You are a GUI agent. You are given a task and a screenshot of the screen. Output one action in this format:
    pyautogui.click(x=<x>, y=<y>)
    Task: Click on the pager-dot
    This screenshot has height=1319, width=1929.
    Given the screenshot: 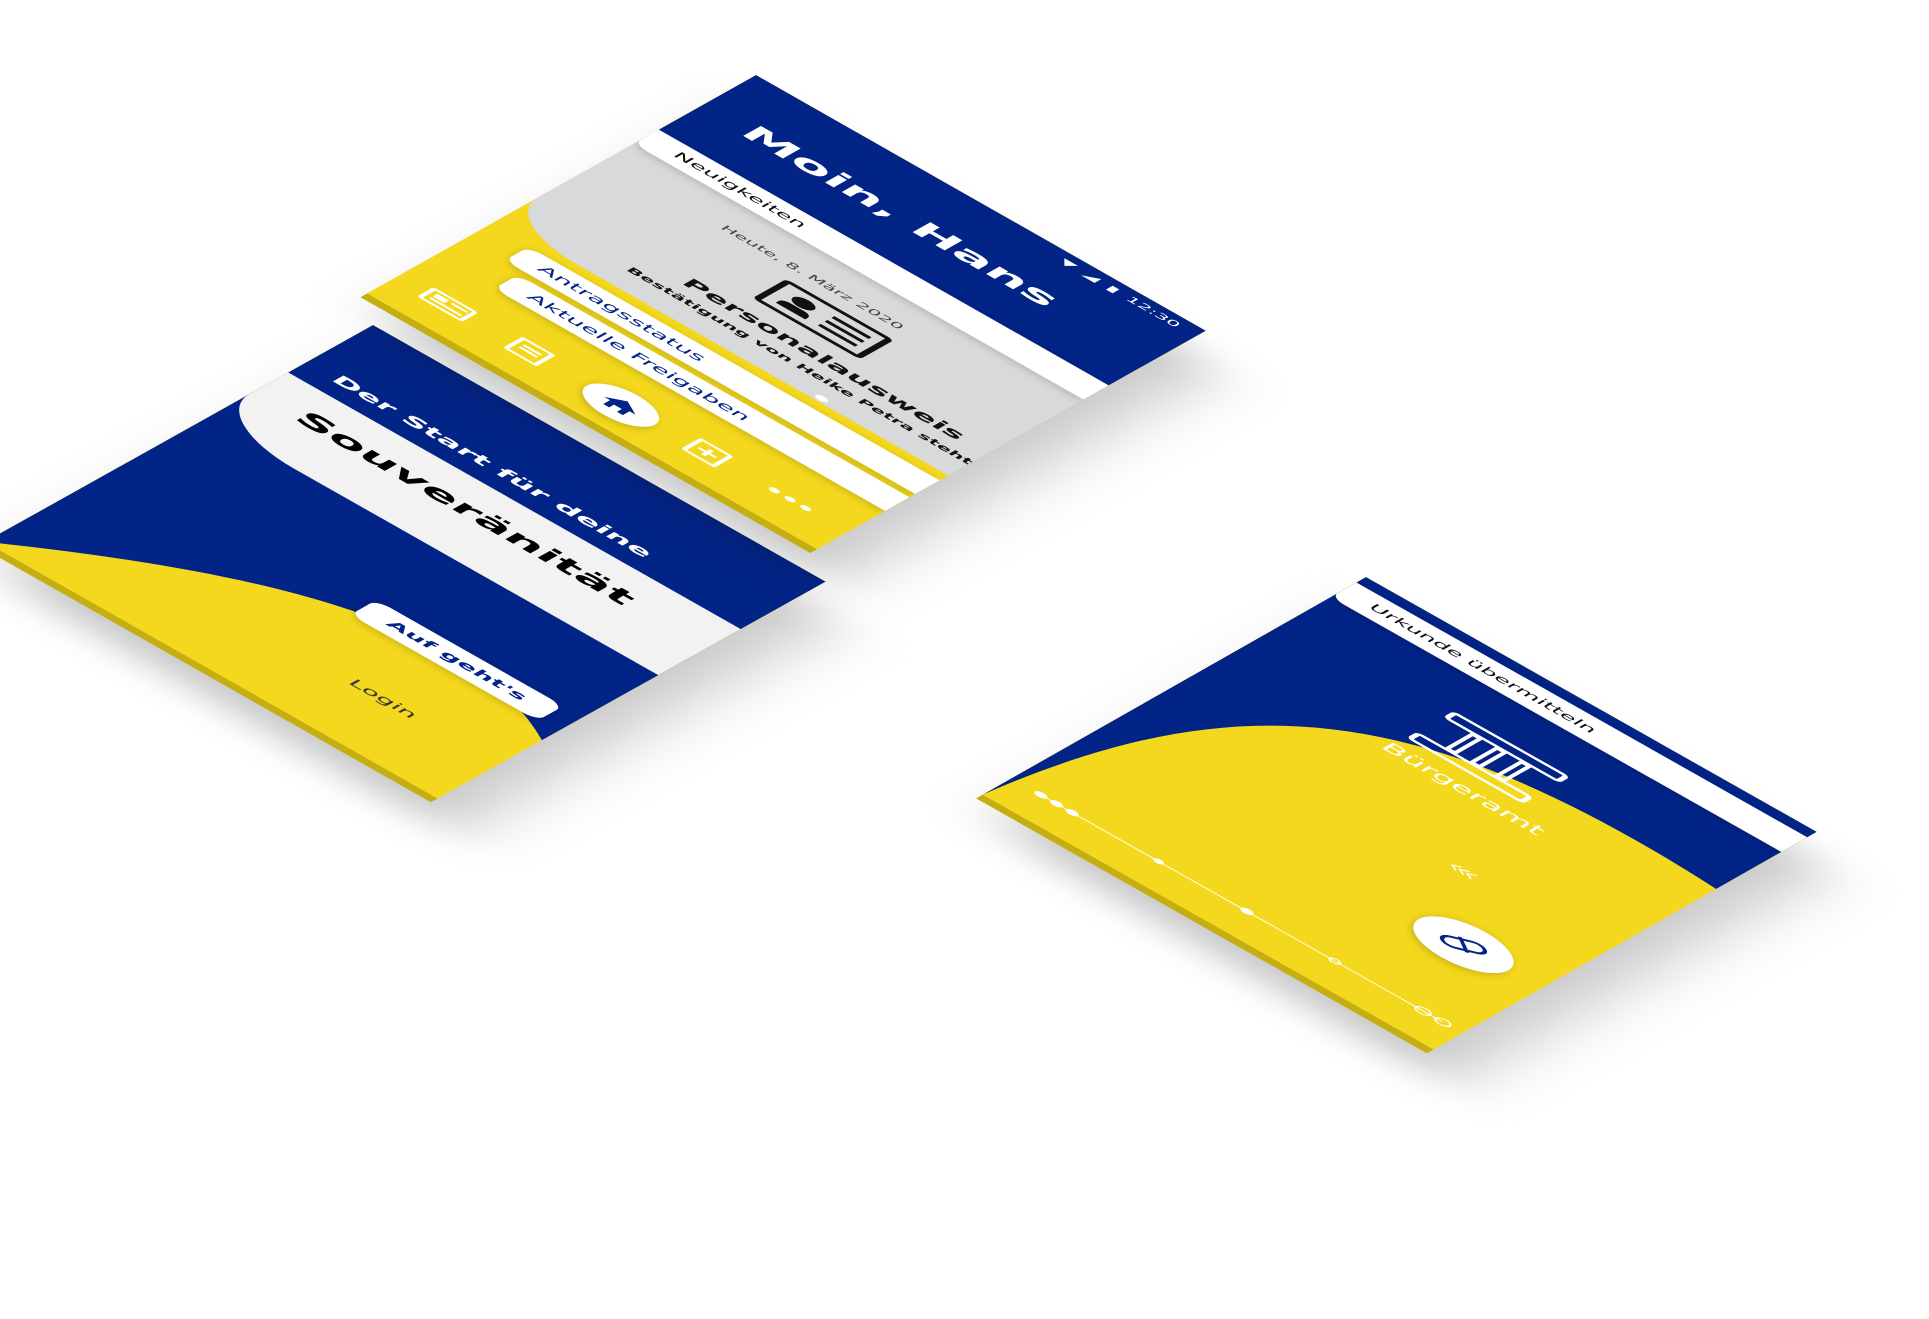 What is the action you would take?
    pyautogui.click(x=821, y=398)
    